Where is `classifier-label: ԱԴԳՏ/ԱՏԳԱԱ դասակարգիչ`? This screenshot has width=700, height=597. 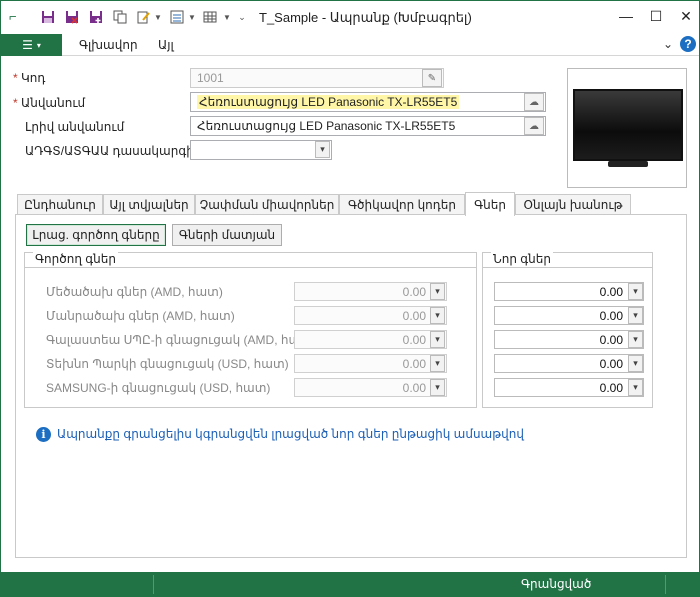
classifier-label: ԱԴԳՏ/ԱՏԳԱԱ դասակարգիչ is located at coordinates (112, 151).